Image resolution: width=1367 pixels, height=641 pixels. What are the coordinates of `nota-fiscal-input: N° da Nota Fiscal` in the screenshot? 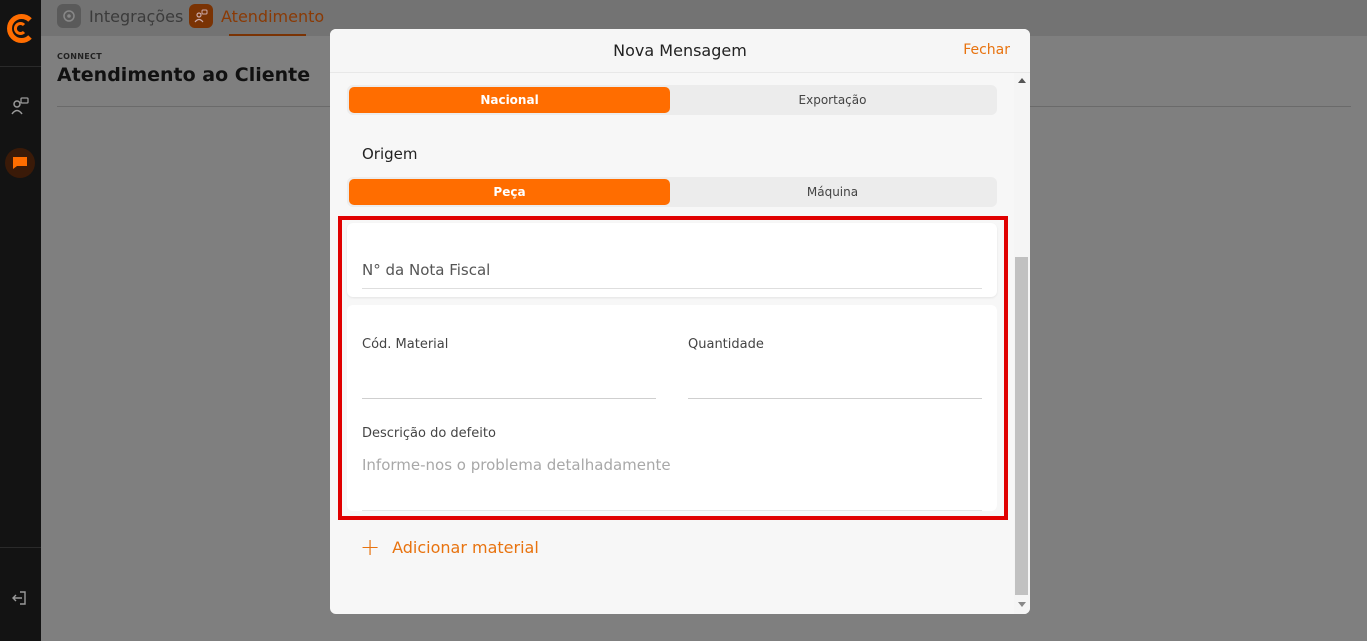 It's located at (672, 275).